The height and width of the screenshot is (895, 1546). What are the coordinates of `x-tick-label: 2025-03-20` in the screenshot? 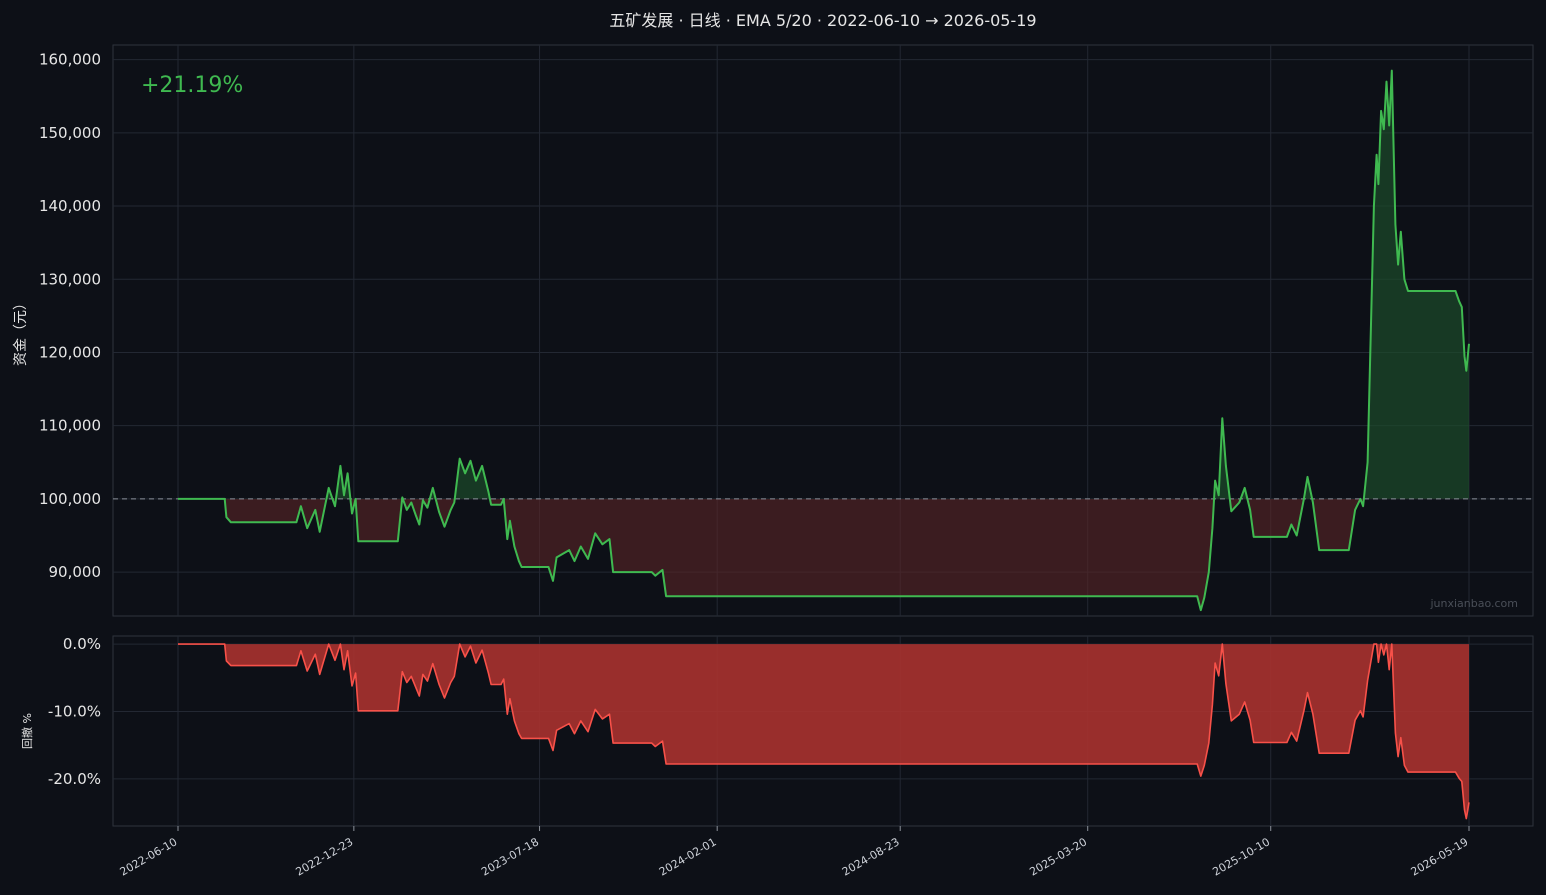 It's located at (1058, 856).